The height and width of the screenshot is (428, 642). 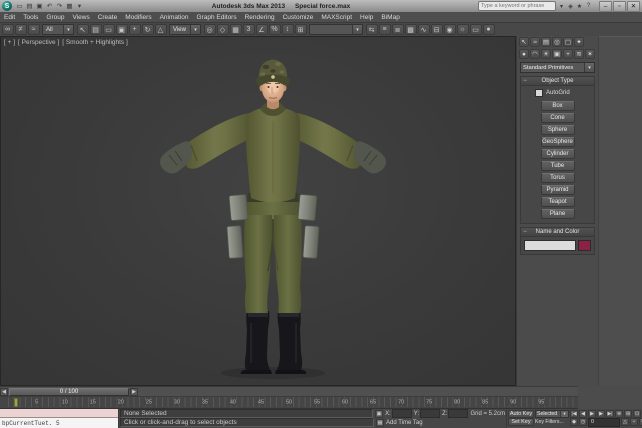 I want to click on track-bar-frame-marker, so click(x=16, y=402).